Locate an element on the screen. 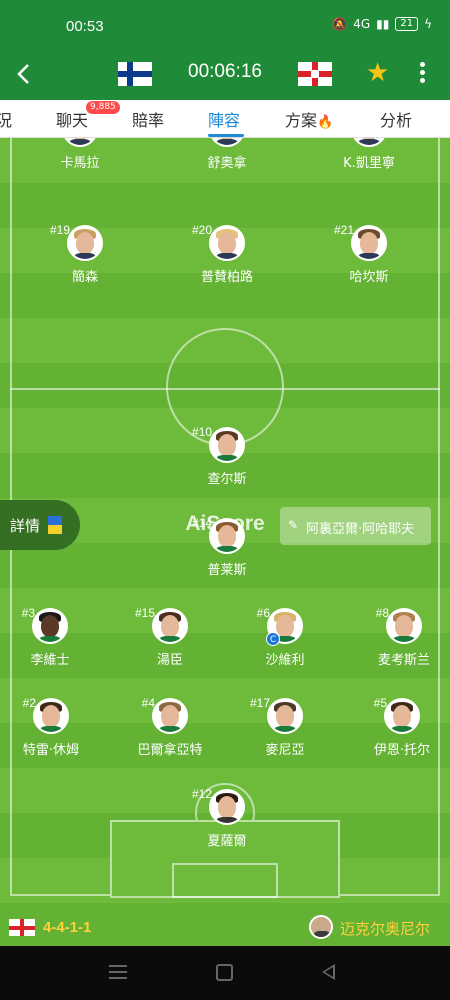 This screenshot has height=1000, width=450. player-card: #12 夏薩爾 is located at coordinates (227, 823).